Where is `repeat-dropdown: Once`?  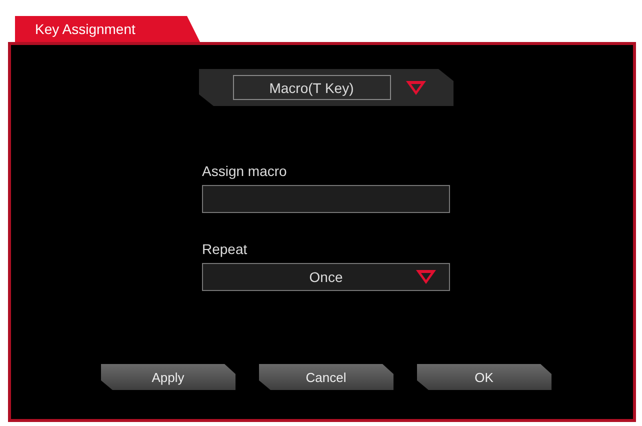 repeat-dropdown: Once is located at coordinates (326, 277).